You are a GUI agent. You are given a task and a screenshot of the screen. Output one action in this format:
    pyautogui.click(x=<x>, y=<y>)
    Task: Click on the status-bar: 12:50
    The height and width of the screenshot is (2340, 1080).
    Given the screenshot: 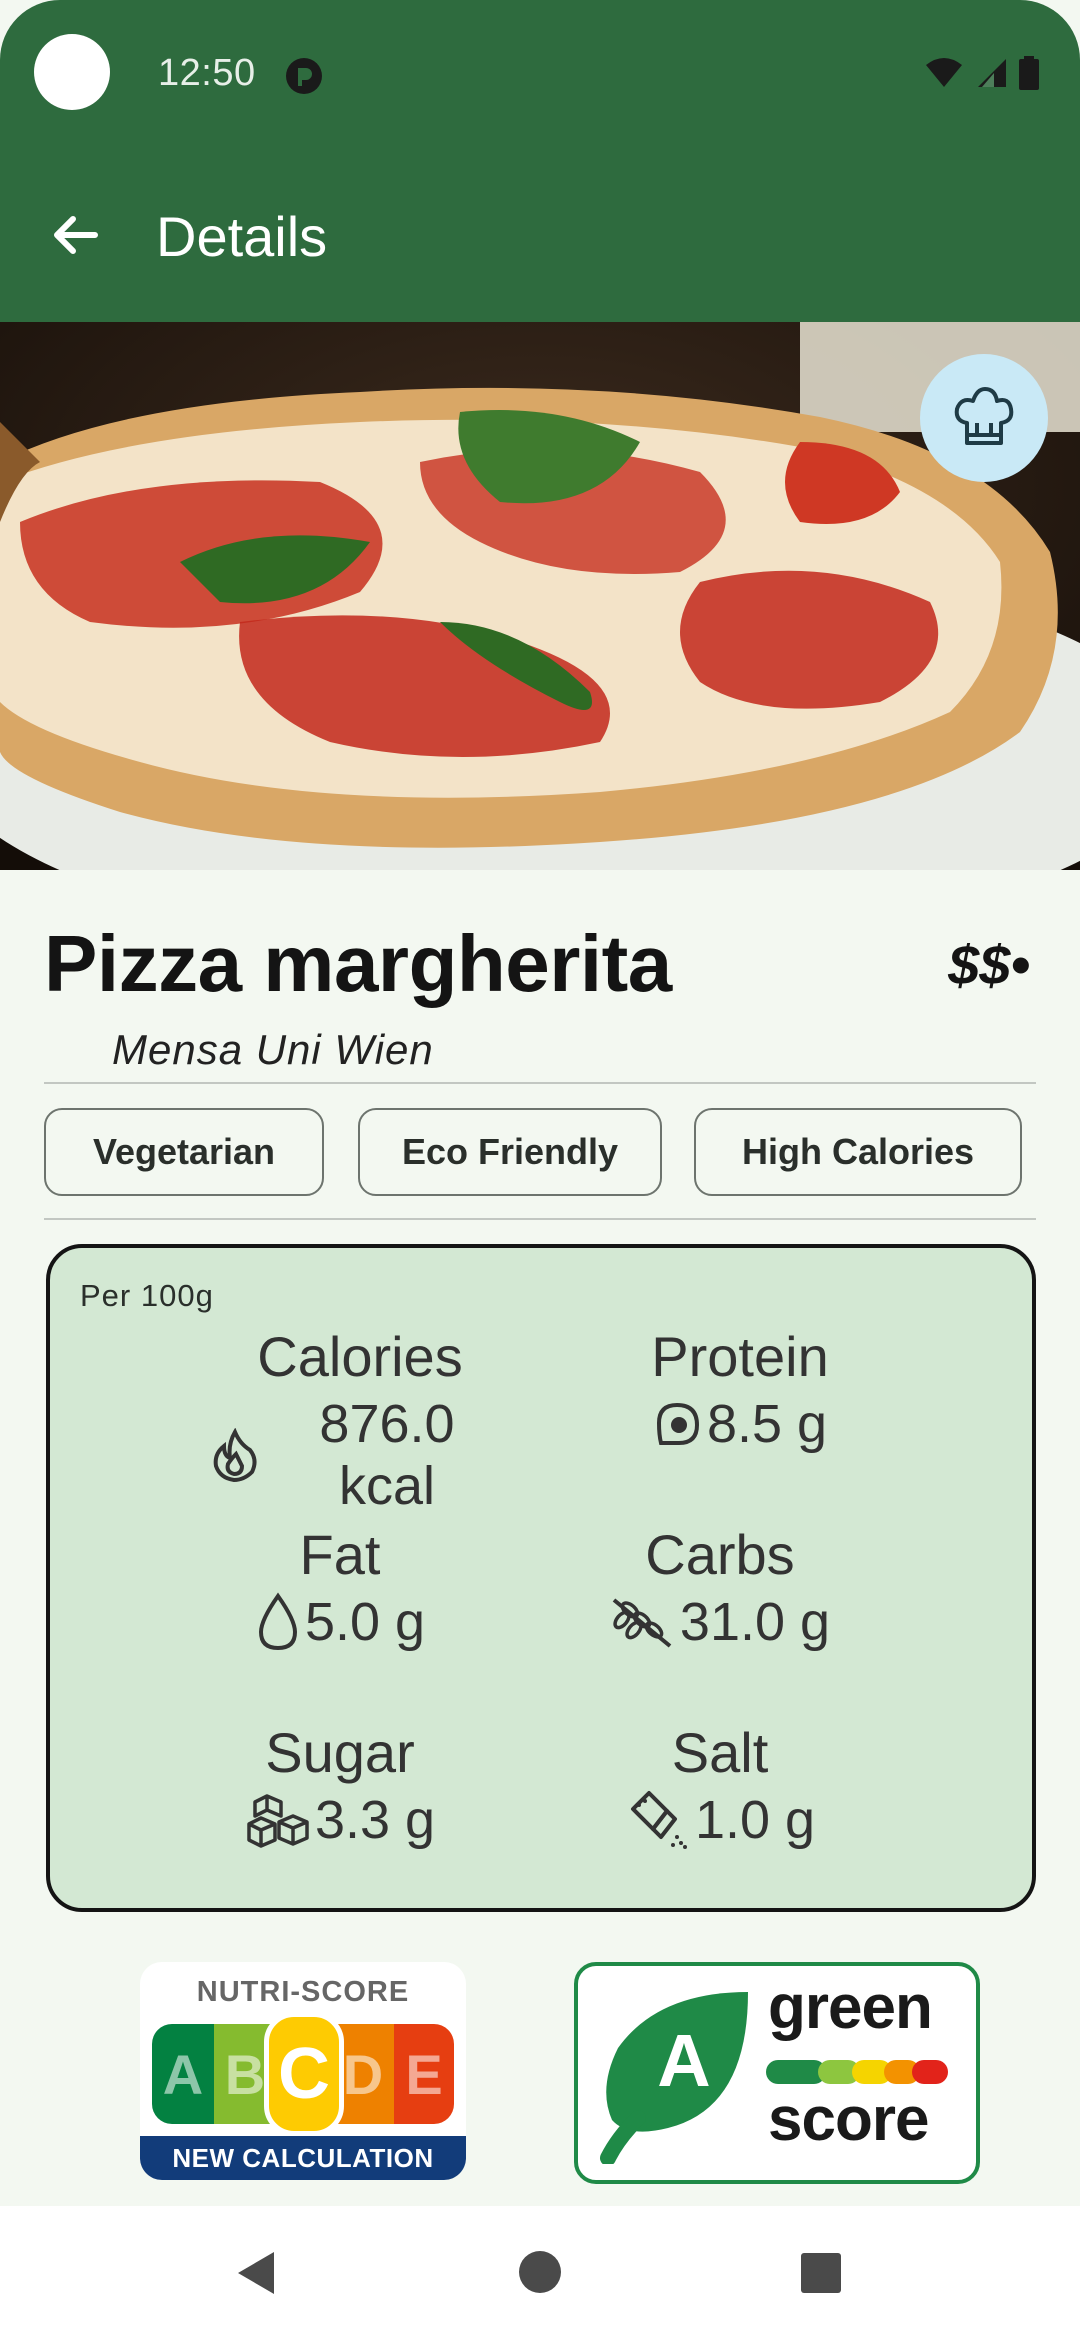 What is the action you would take?
    pyautogui.click(x=540, y=75)
    